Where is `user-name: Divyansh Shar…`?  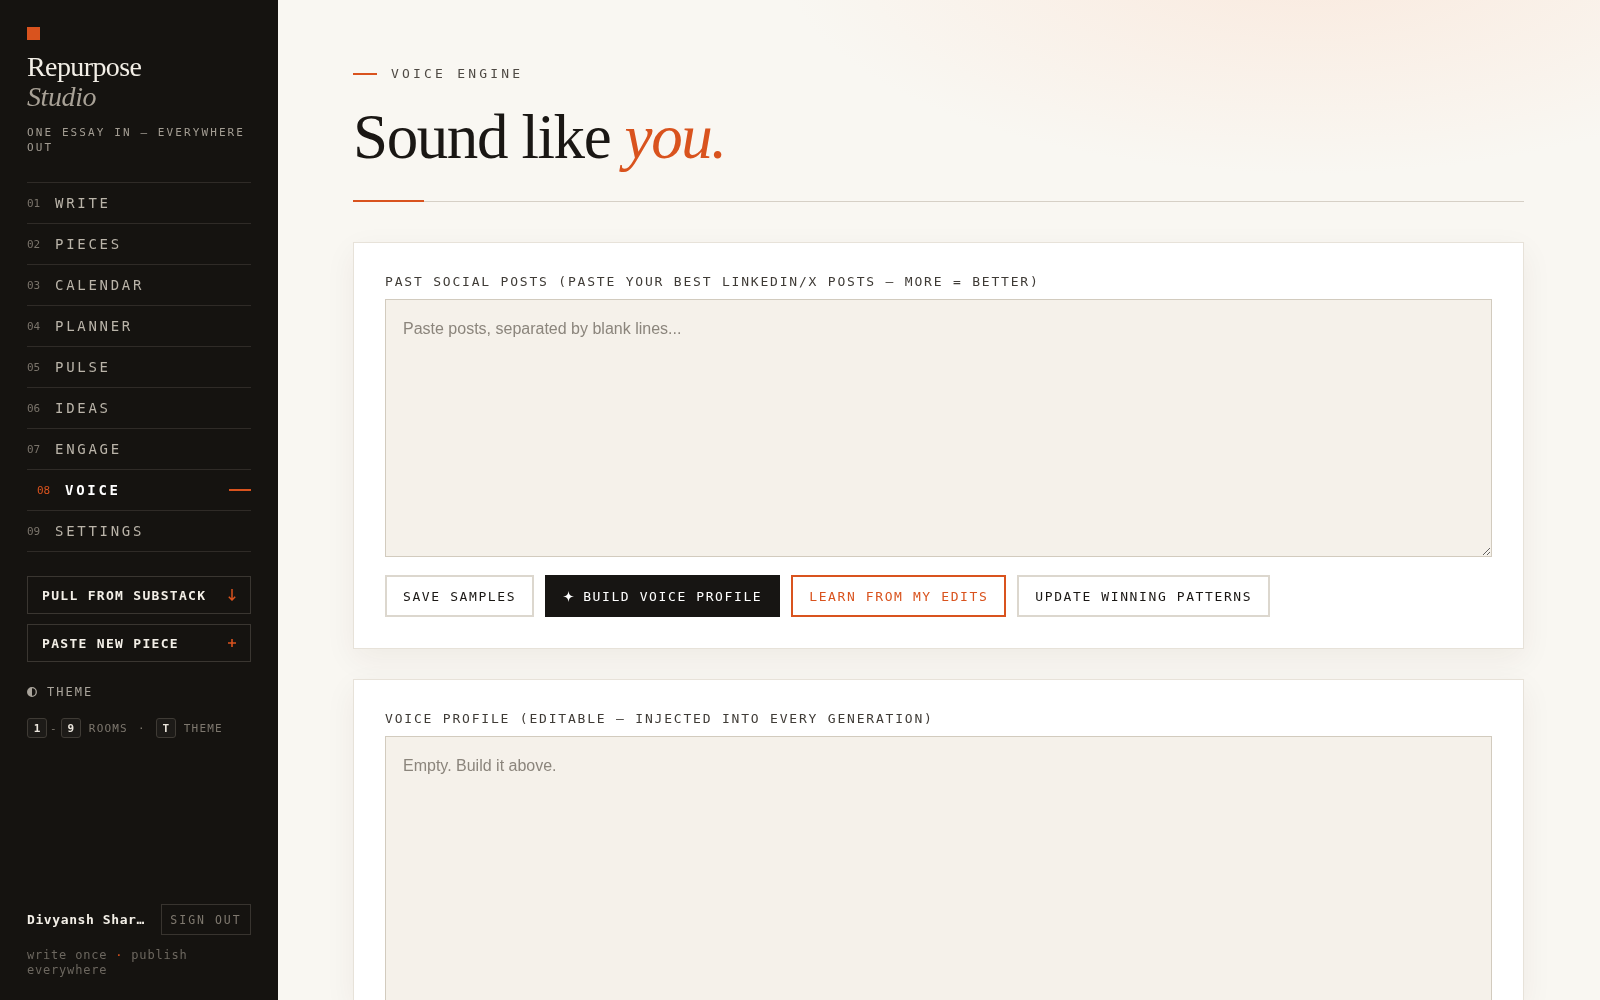
user-name: Divyansh Shar… is located at coordinates (86, 919).